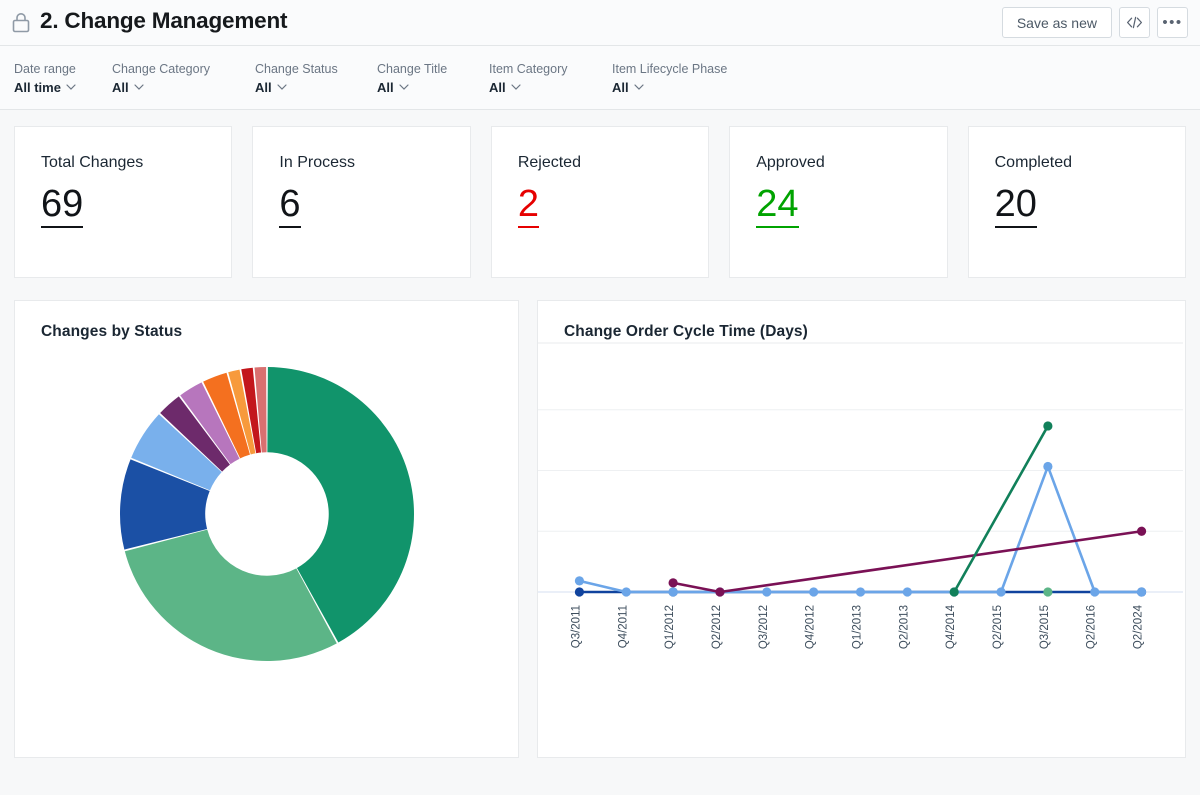  What do you see at coordinates (764, 627) in the screenshot?
I see `x-axis-tick-label: Q3/2012` at bounding box center [764, 627].